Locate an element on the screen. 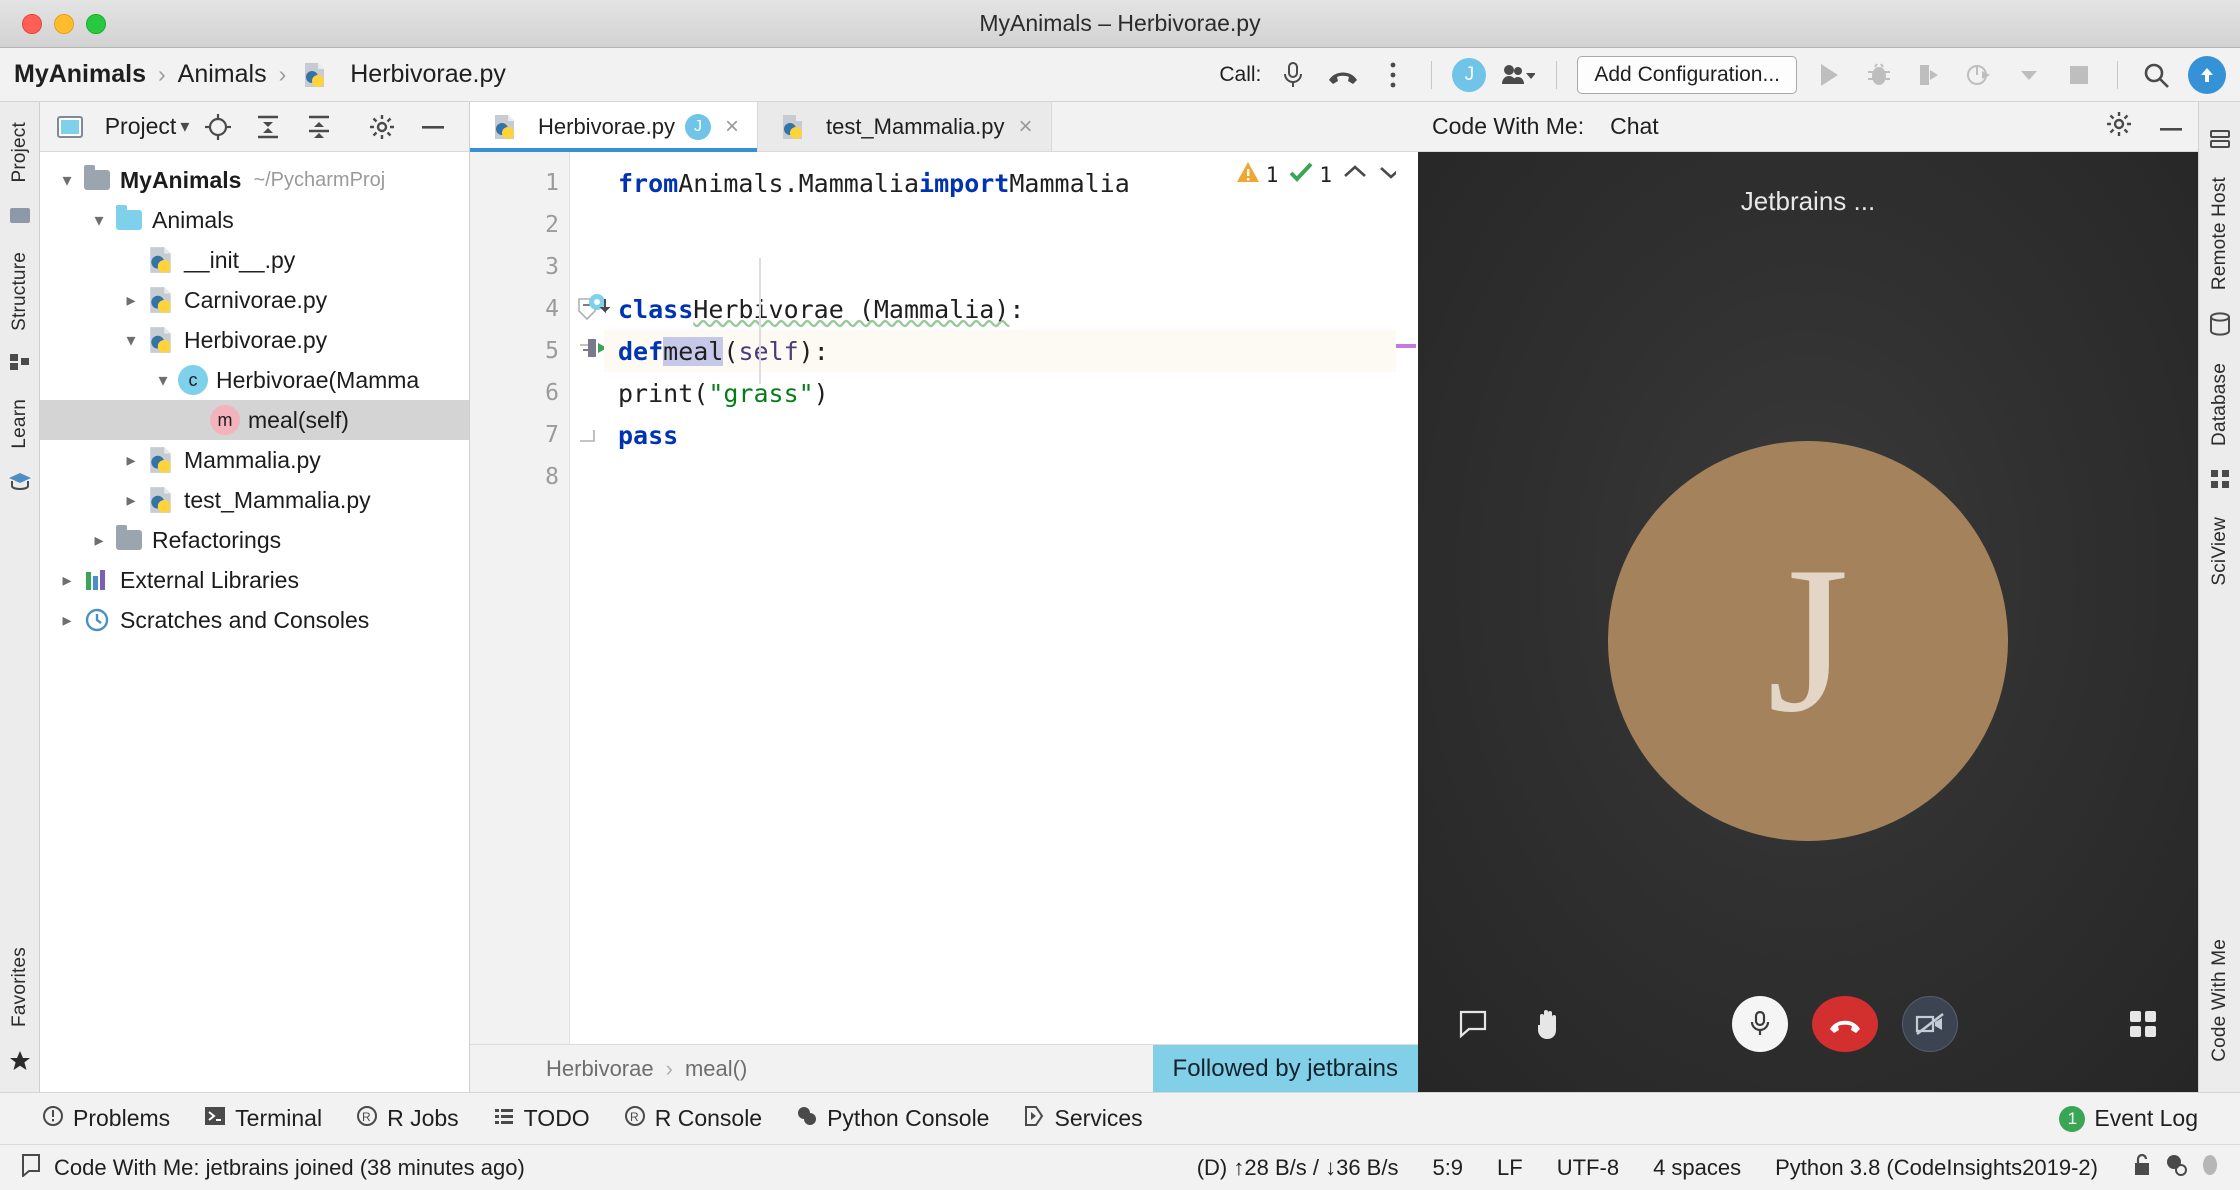  file-encoding: UTF-8 is located at coordinates (1588, 1168).